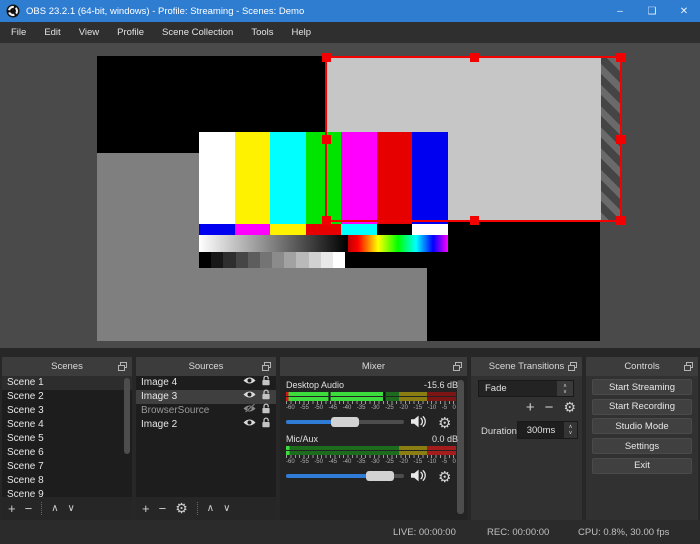  I want to click on color-bars-step-row, so click(323, 260).